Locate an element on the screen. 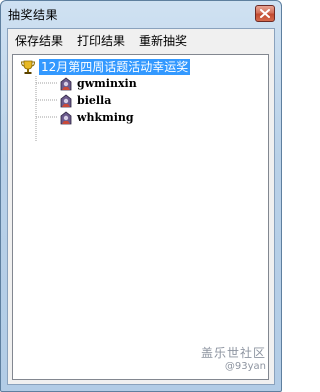 The height and width of the screenshot is (392, 320). menu-save-results: 保存结果 is located at coordinates (39, 40).